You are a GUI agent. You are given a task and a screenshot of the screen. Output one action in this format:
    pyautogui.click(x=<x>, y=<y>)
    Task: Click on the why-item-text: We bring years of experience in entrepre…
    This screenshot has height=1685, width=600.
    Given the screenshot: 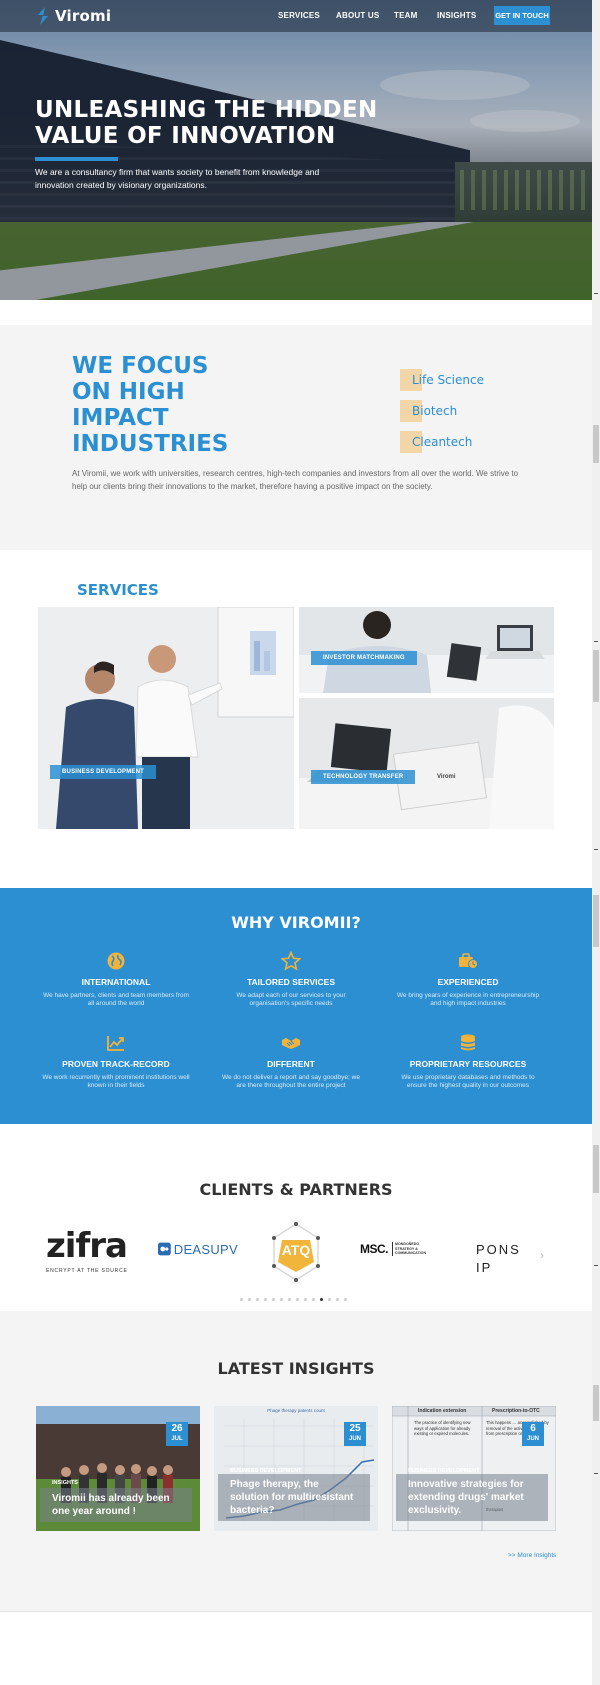 What is the action you would take?
    pyautogui.click(x=468, y=999)
    